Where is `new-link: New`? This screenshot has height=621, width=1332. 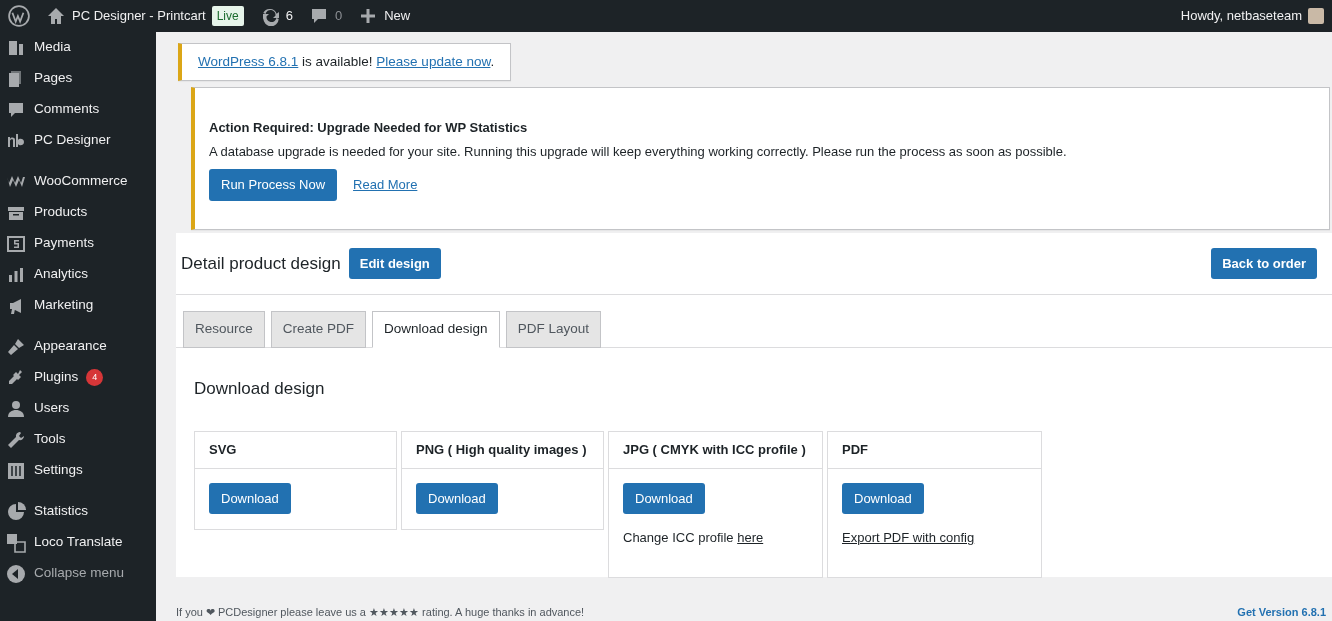 new-link: New is located at coordinates (384, 16).